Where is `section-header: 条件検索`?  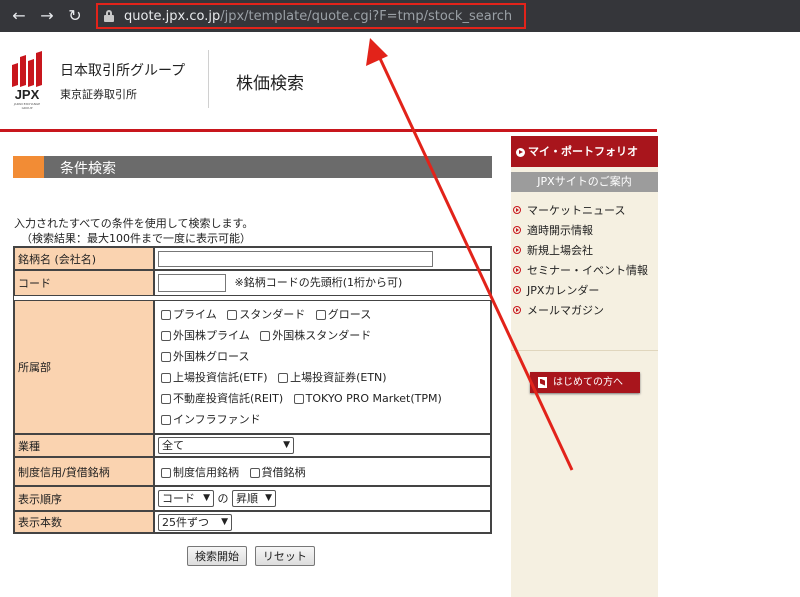
section-header: 条件検索 is located at coordinates (252, 167).